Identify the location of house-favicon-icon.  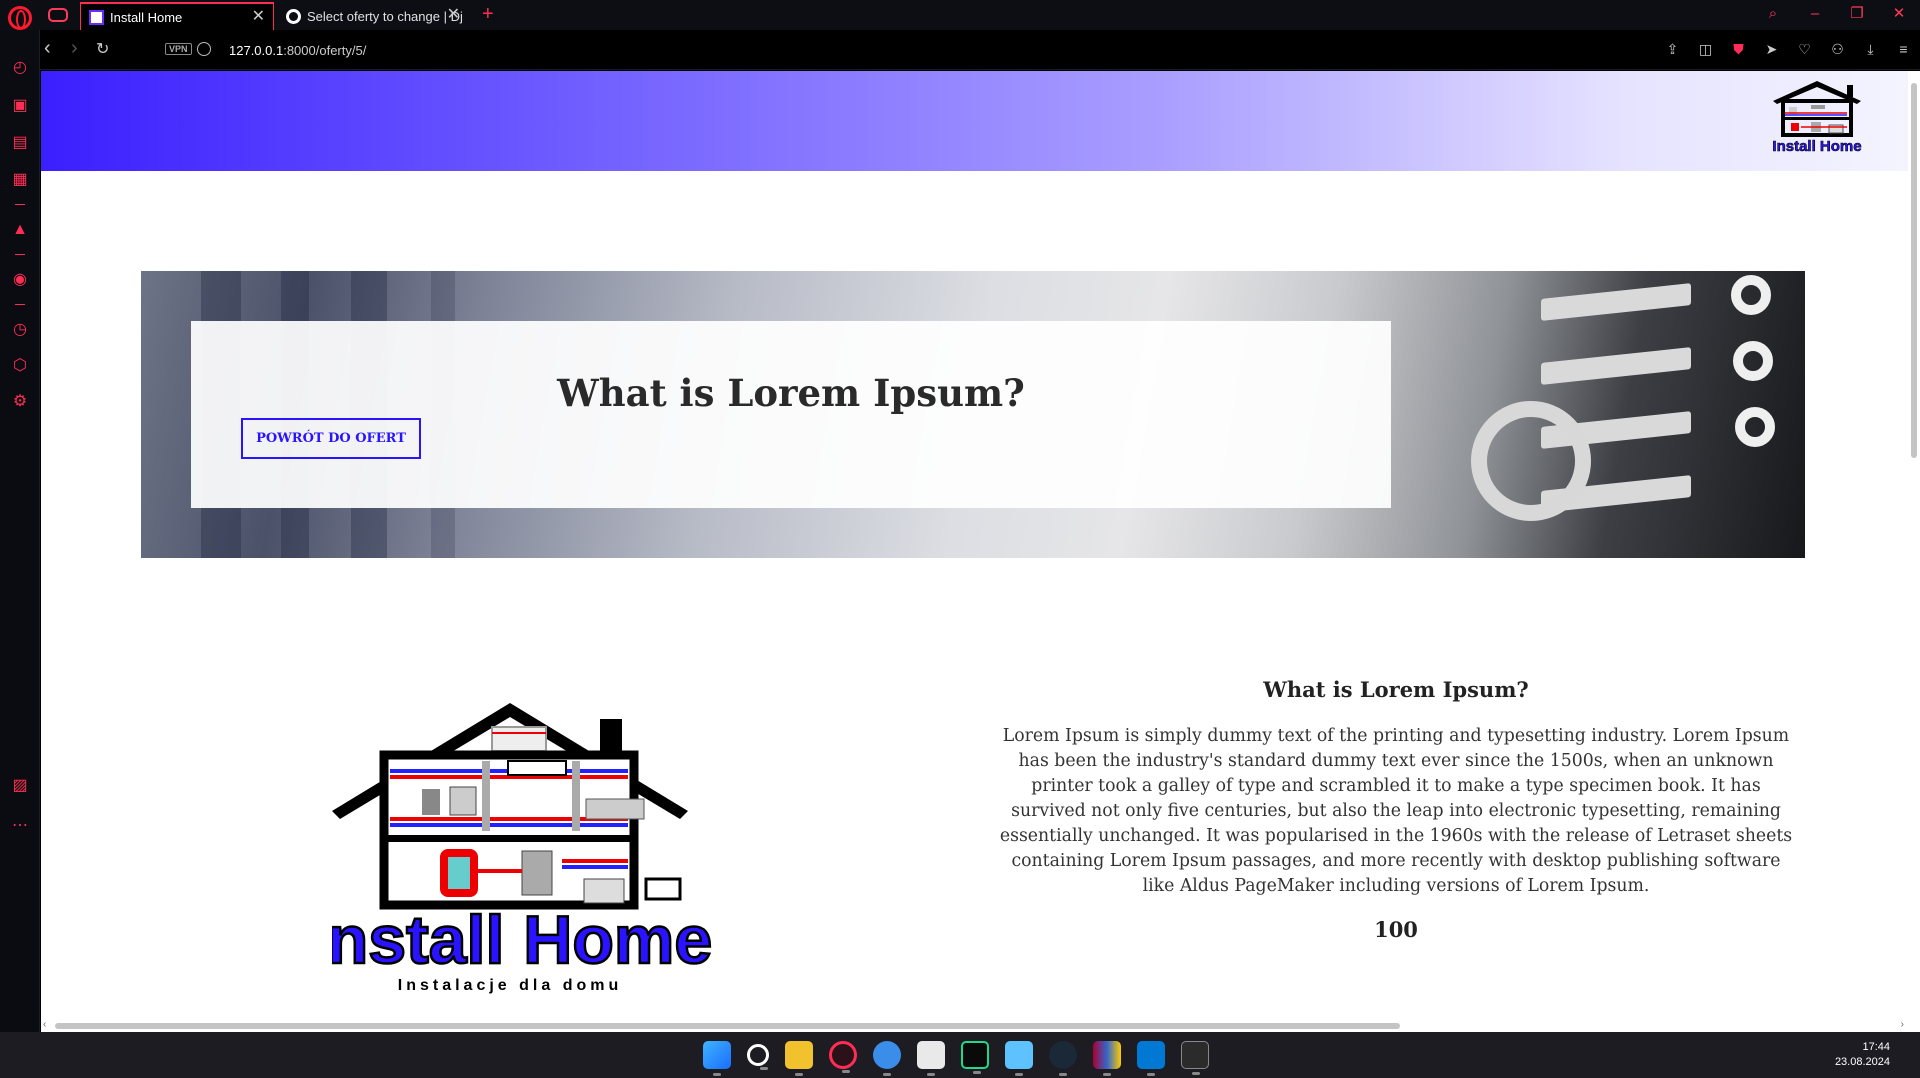
(96, 17).